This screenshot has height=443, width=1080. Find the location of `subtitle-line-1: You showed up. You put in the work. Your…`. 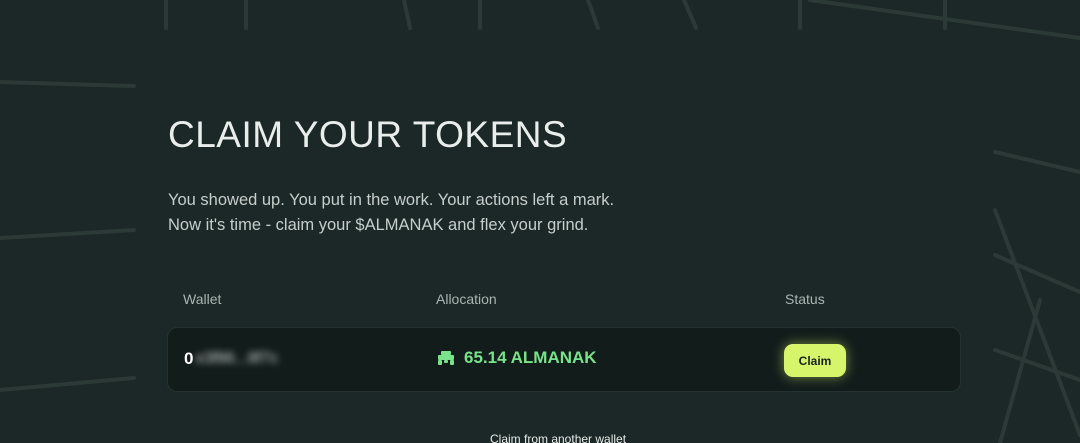

subtitle-line-1: You showed up. You put in the work. Your… is located at coordinates (391, 200).